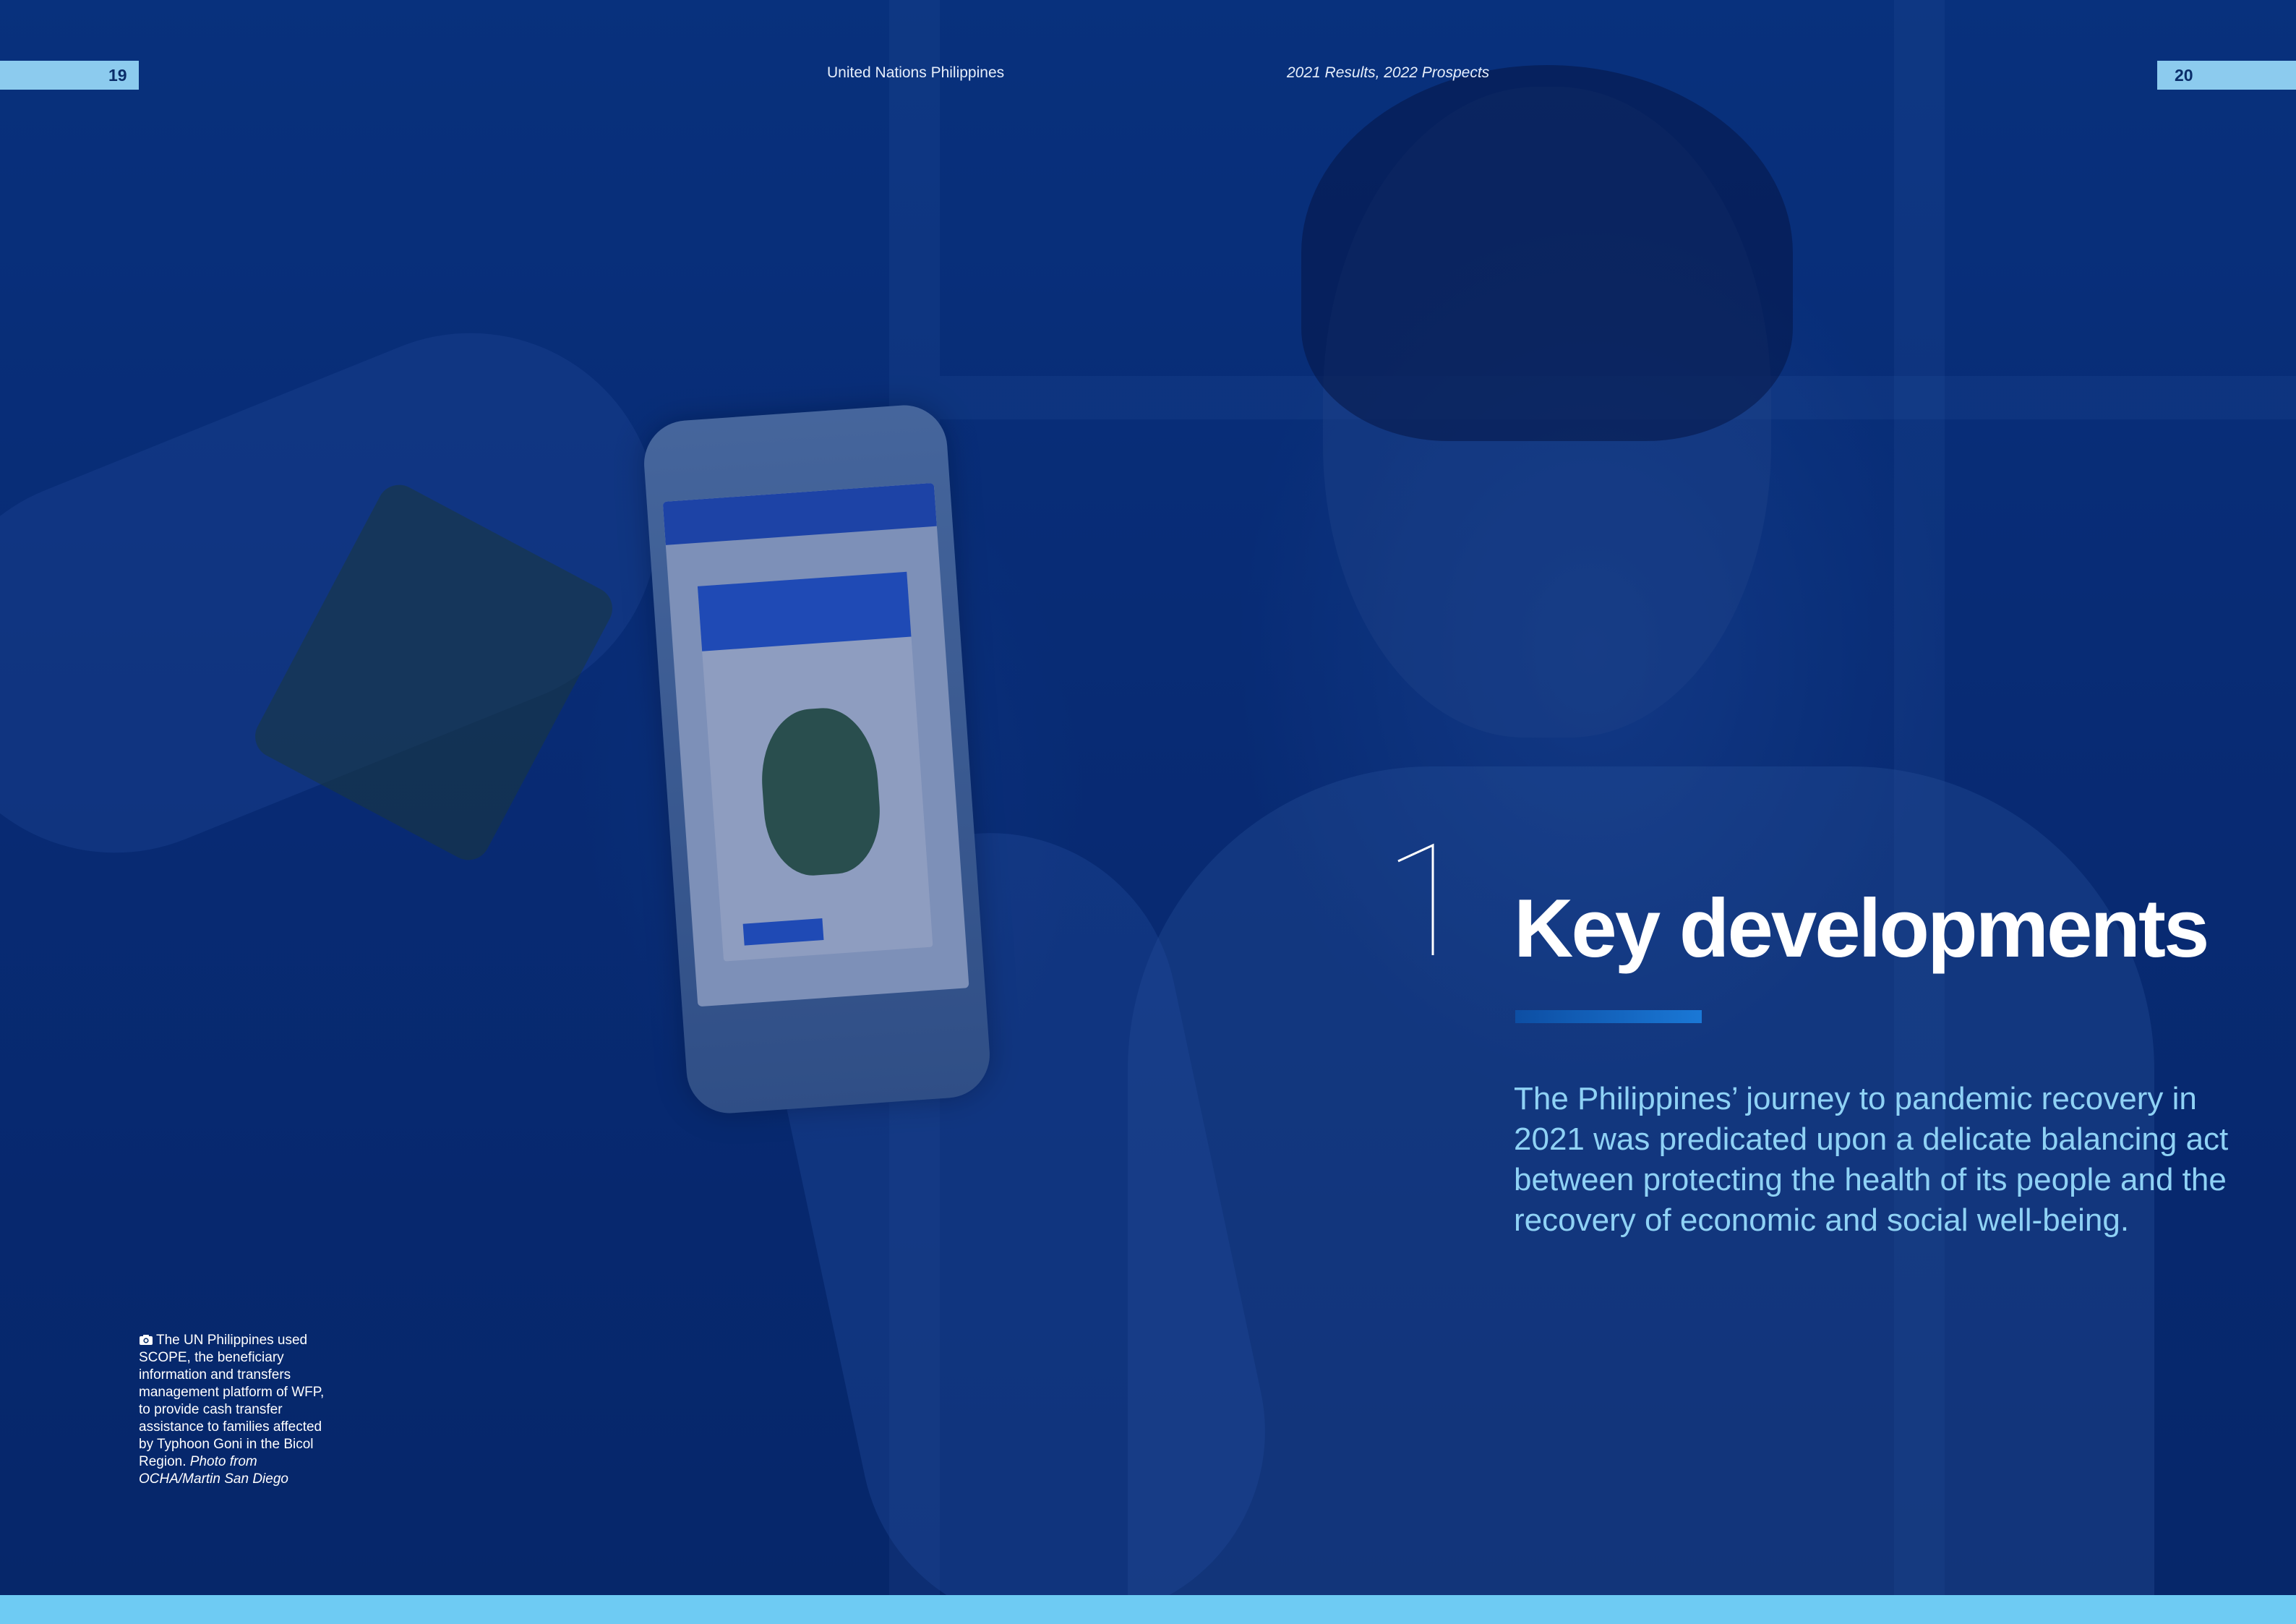 Image resolution: width=2296 pixels, height=1624 pixels. What do you see at coordinates (1148, 1609) in the screenshot?
I see `bottom-band` at bounding box center [1148, 1609].